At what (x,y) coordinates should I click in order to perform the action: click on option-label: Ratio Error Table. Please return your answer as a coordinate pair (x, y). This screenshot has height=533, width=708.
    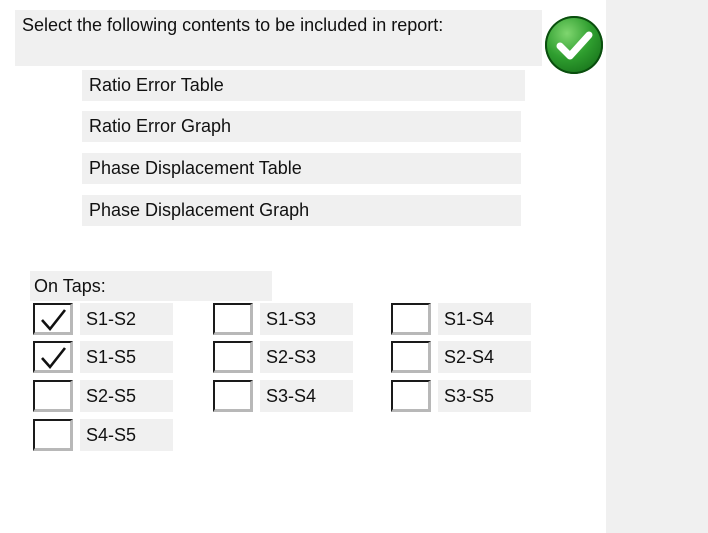
    Looking at the image, I should click on (156, 85).